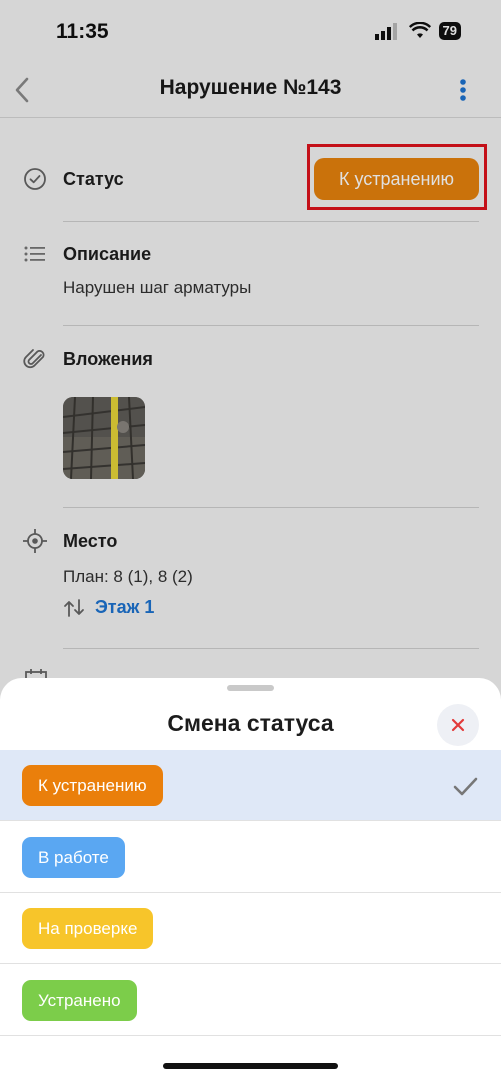 The width and height of the screenshot is (501, 1079). What do you see at coordinates (250, 723) in the screenshot?
I see `sheet-title: Смена статуса` at bounding box center [250, 723].